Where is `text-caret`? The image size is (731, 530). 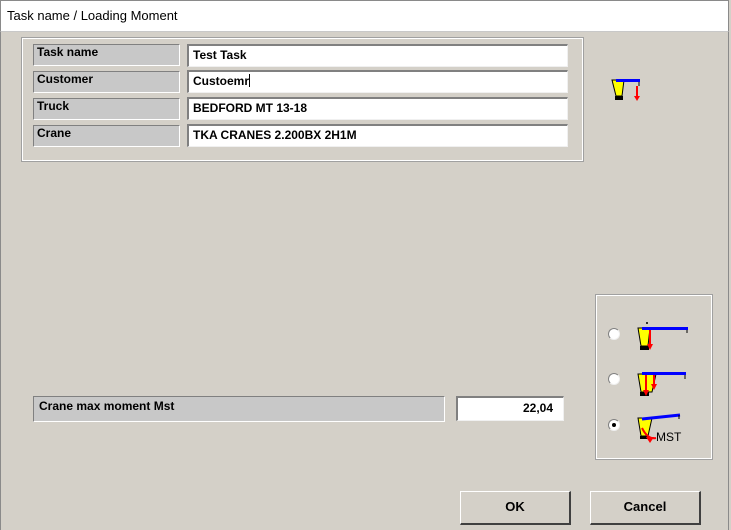
text-caret is located at coordinates (250, 80).